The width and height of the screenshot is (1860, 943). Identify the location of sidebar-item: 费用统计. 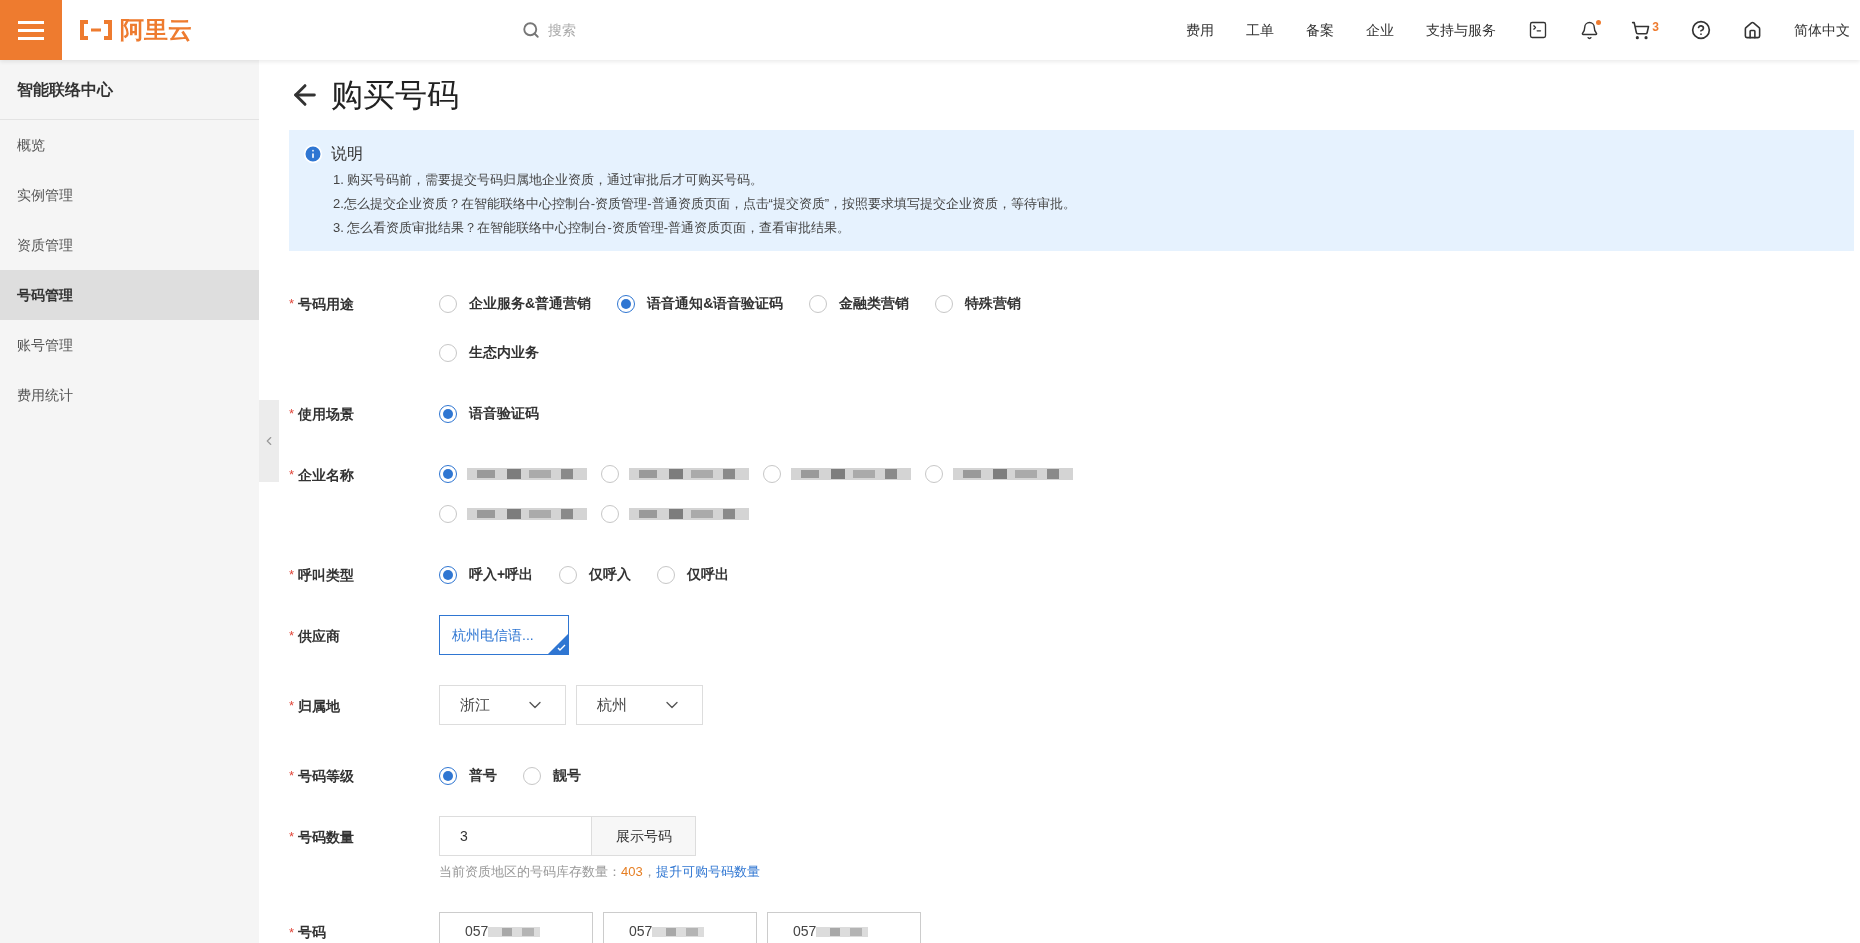
(129, 395).